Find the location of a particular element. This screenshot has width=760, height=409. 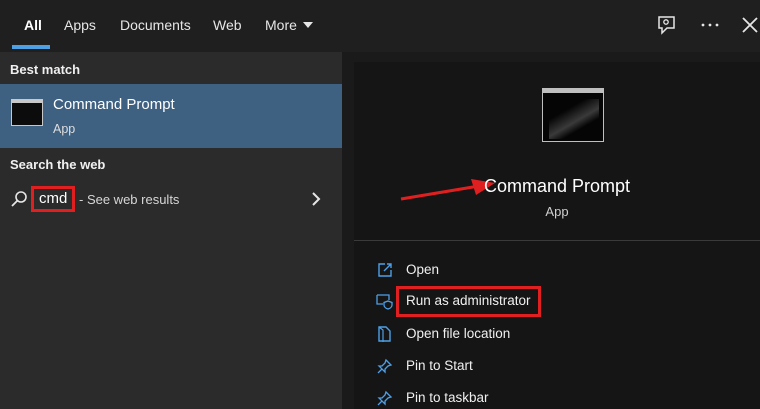

action-run-as-administrator-label: Run as administrator is located at coordinates (468, 300).